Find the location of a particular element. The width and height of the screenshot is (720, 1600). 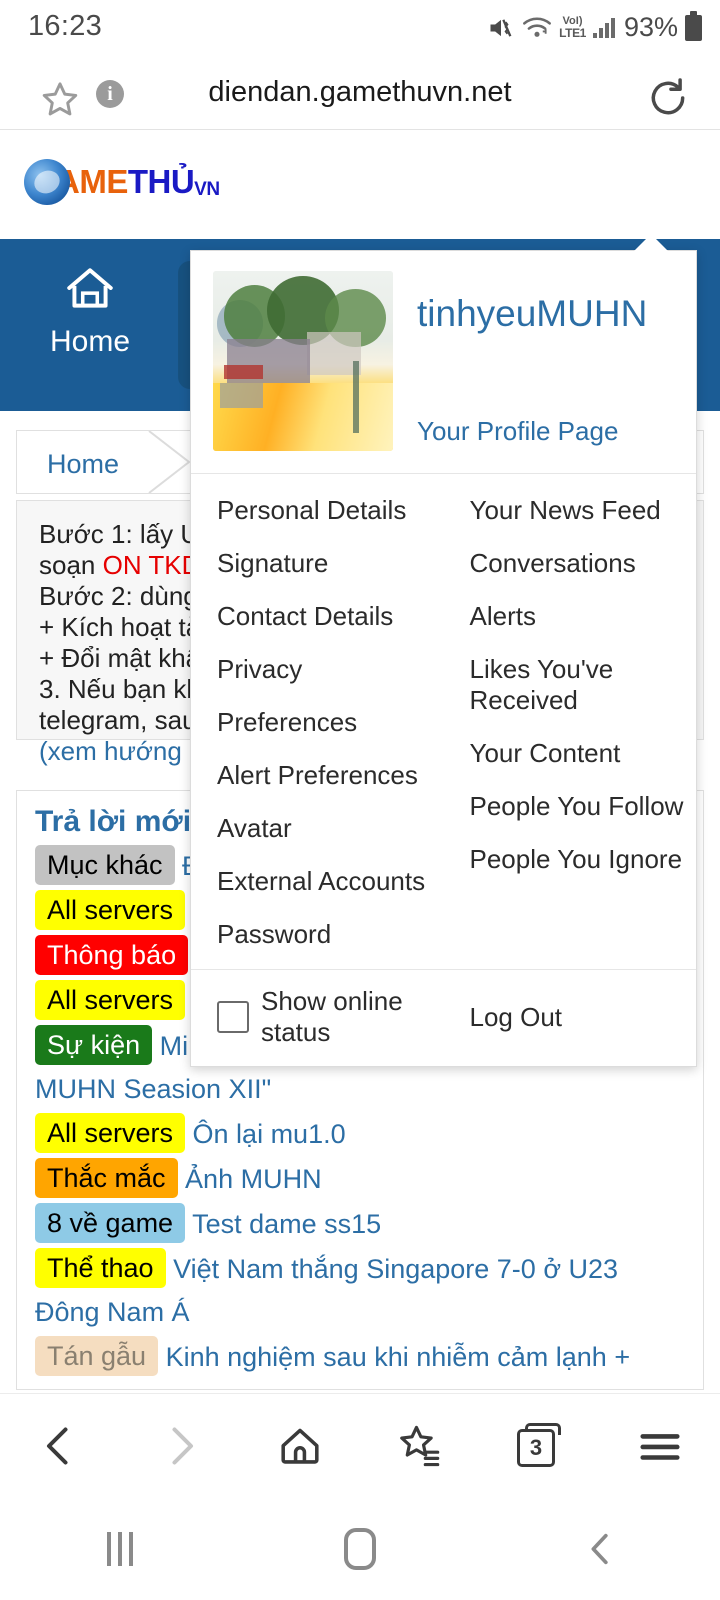

tabs-icon: 3 is located at coordinates (540, 1445).